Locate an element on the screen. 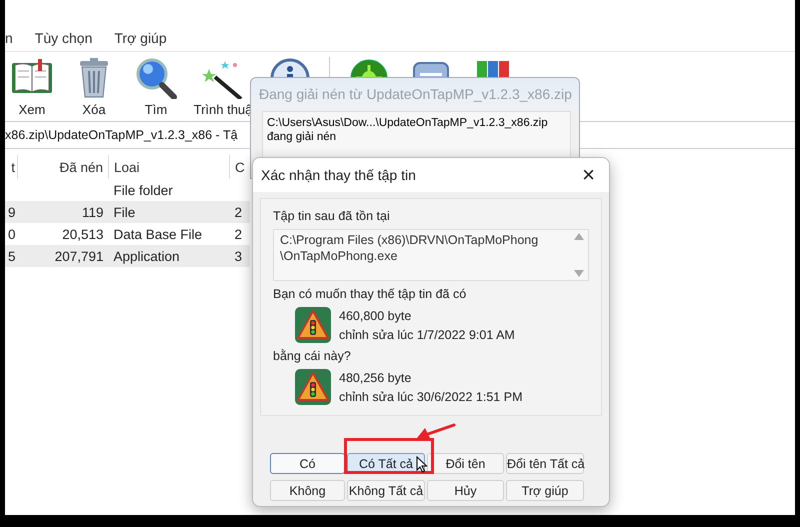 The image size is (800, 527). dialog-title: Đang giải nén từ UpdateOnTapMP_v1.2.3_x86.zip is located at coordinates (415, 94).